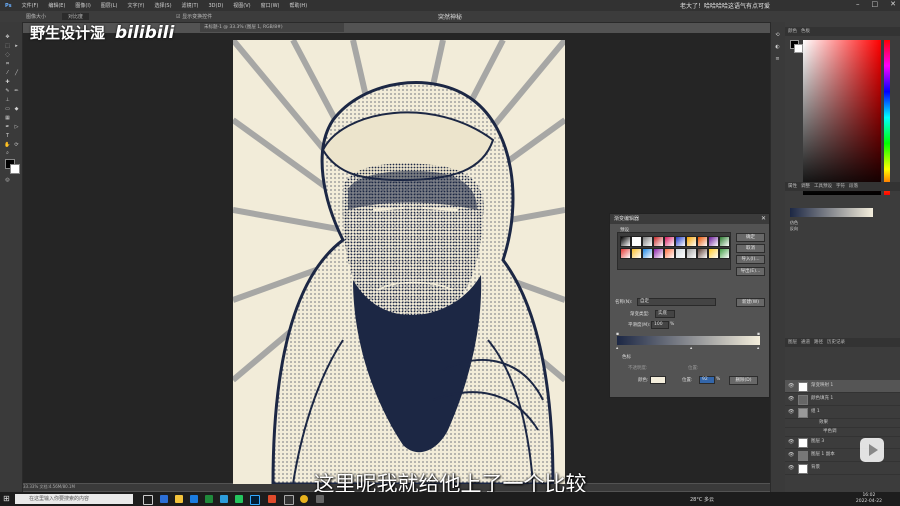 The image size is (900, 506). I want to click on location-field: 92, so click(707, 380).